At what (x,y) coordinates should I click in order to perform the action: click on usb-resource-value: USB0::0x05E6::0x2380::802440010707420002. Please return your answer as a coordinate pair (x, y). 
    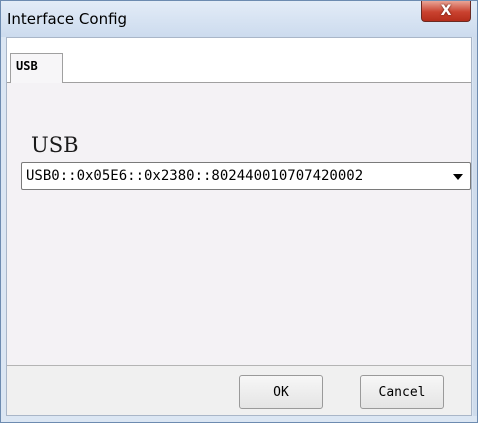
    Looking at the image, I should click on (195, 176).